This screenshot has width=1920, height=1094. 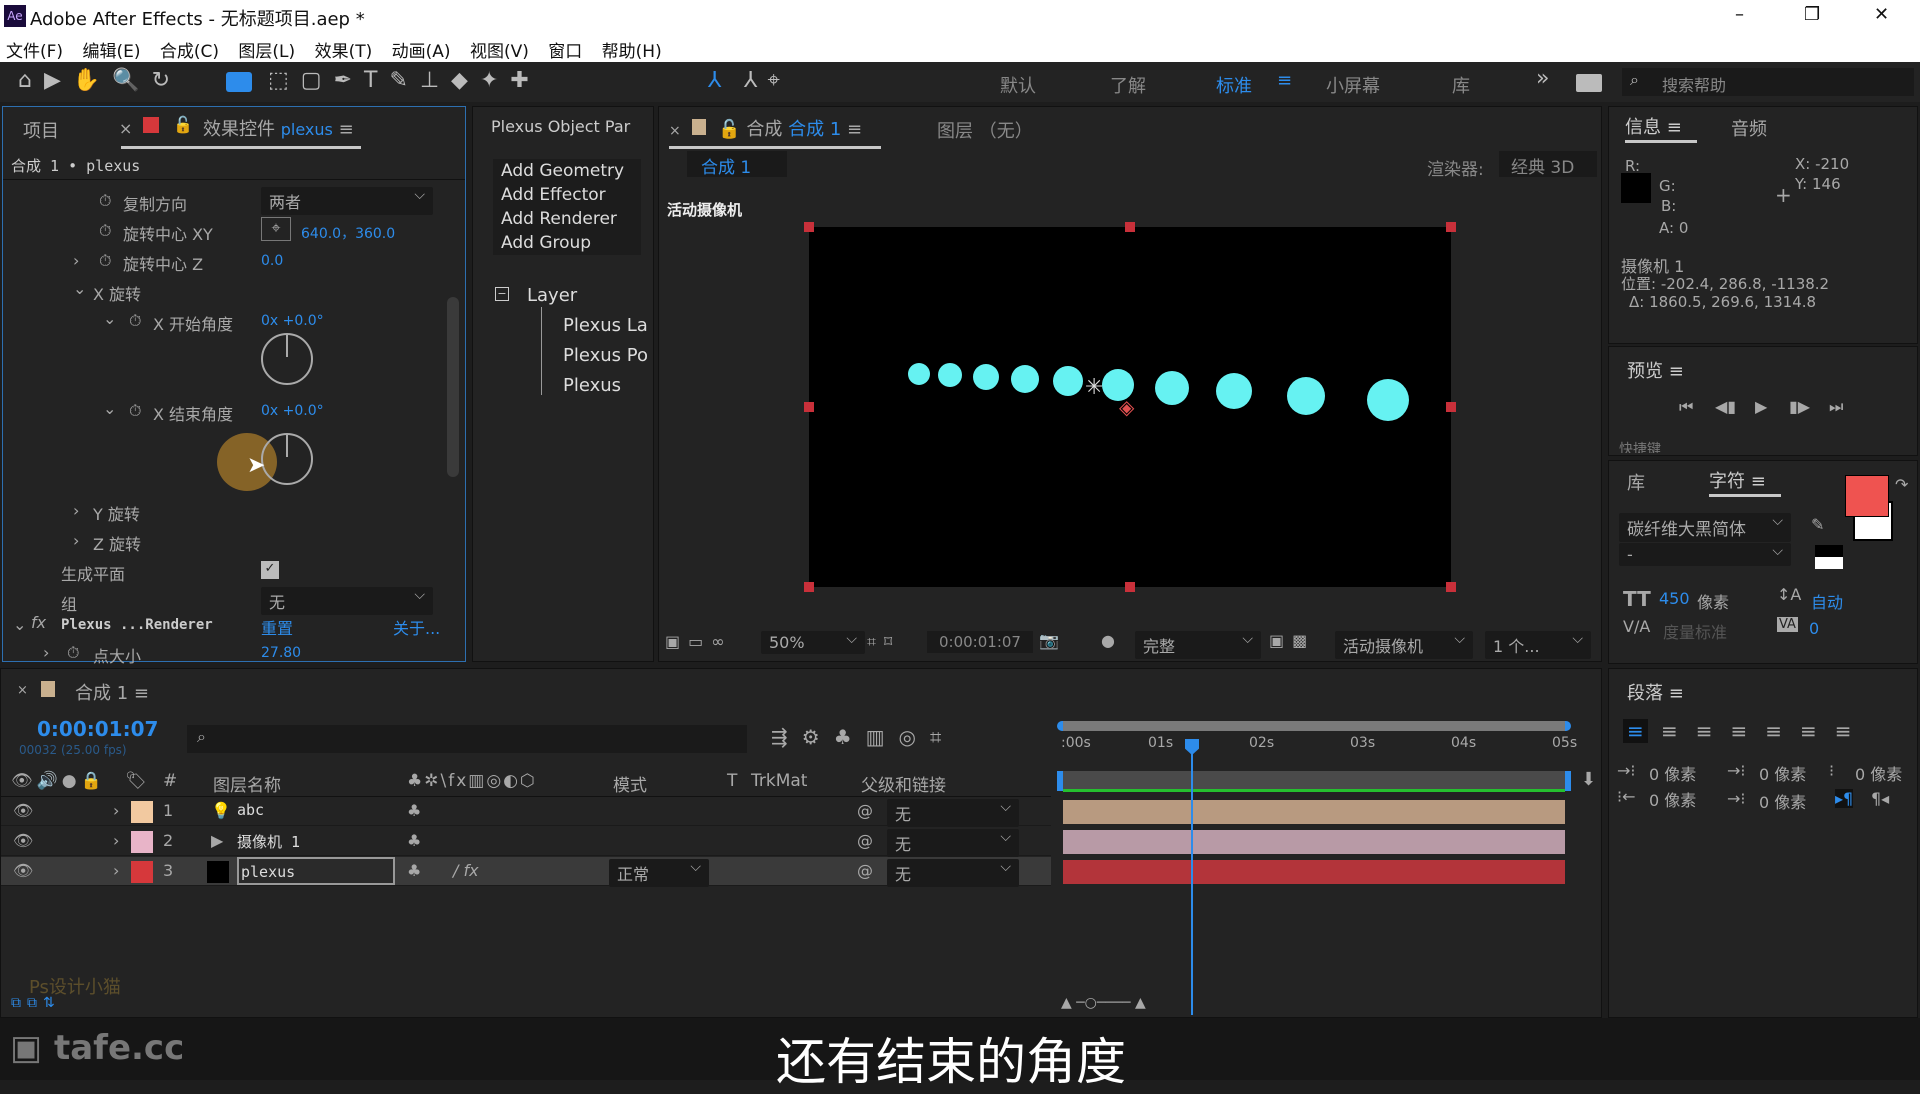 I want to click on fill-color-swatch, so click(x=1867, y=496).